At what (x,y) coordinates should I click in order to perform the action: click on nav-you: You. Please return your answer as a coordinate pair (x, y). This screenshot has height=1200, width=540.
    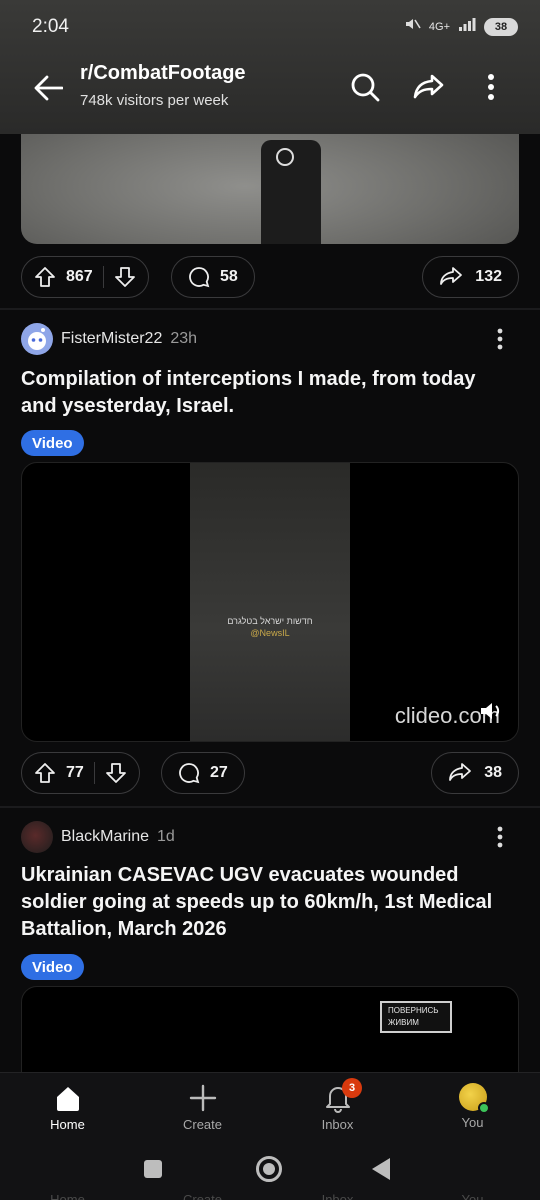
    Looking at the image, I should click on (472, 1108).